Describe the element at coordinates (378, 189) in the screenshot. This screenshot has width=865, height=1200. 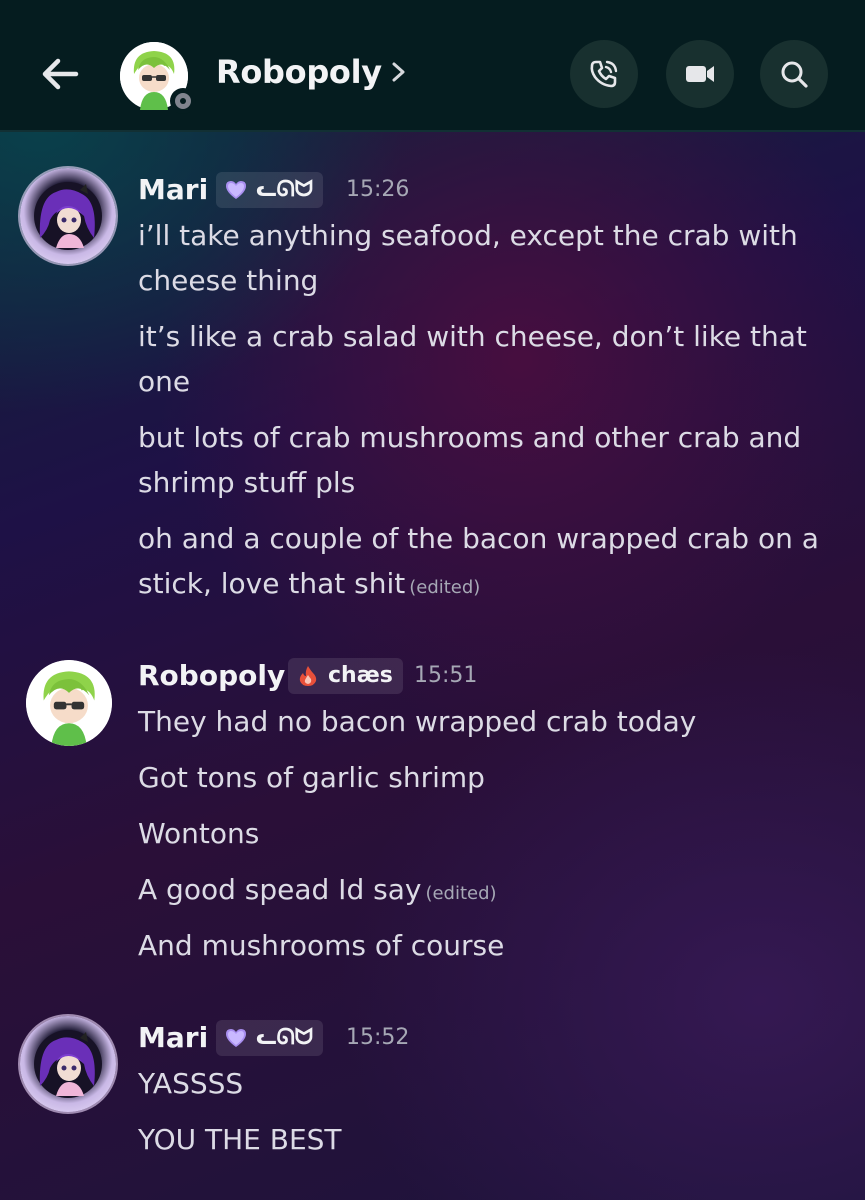
I see `timestamp: 15:26` at that location.